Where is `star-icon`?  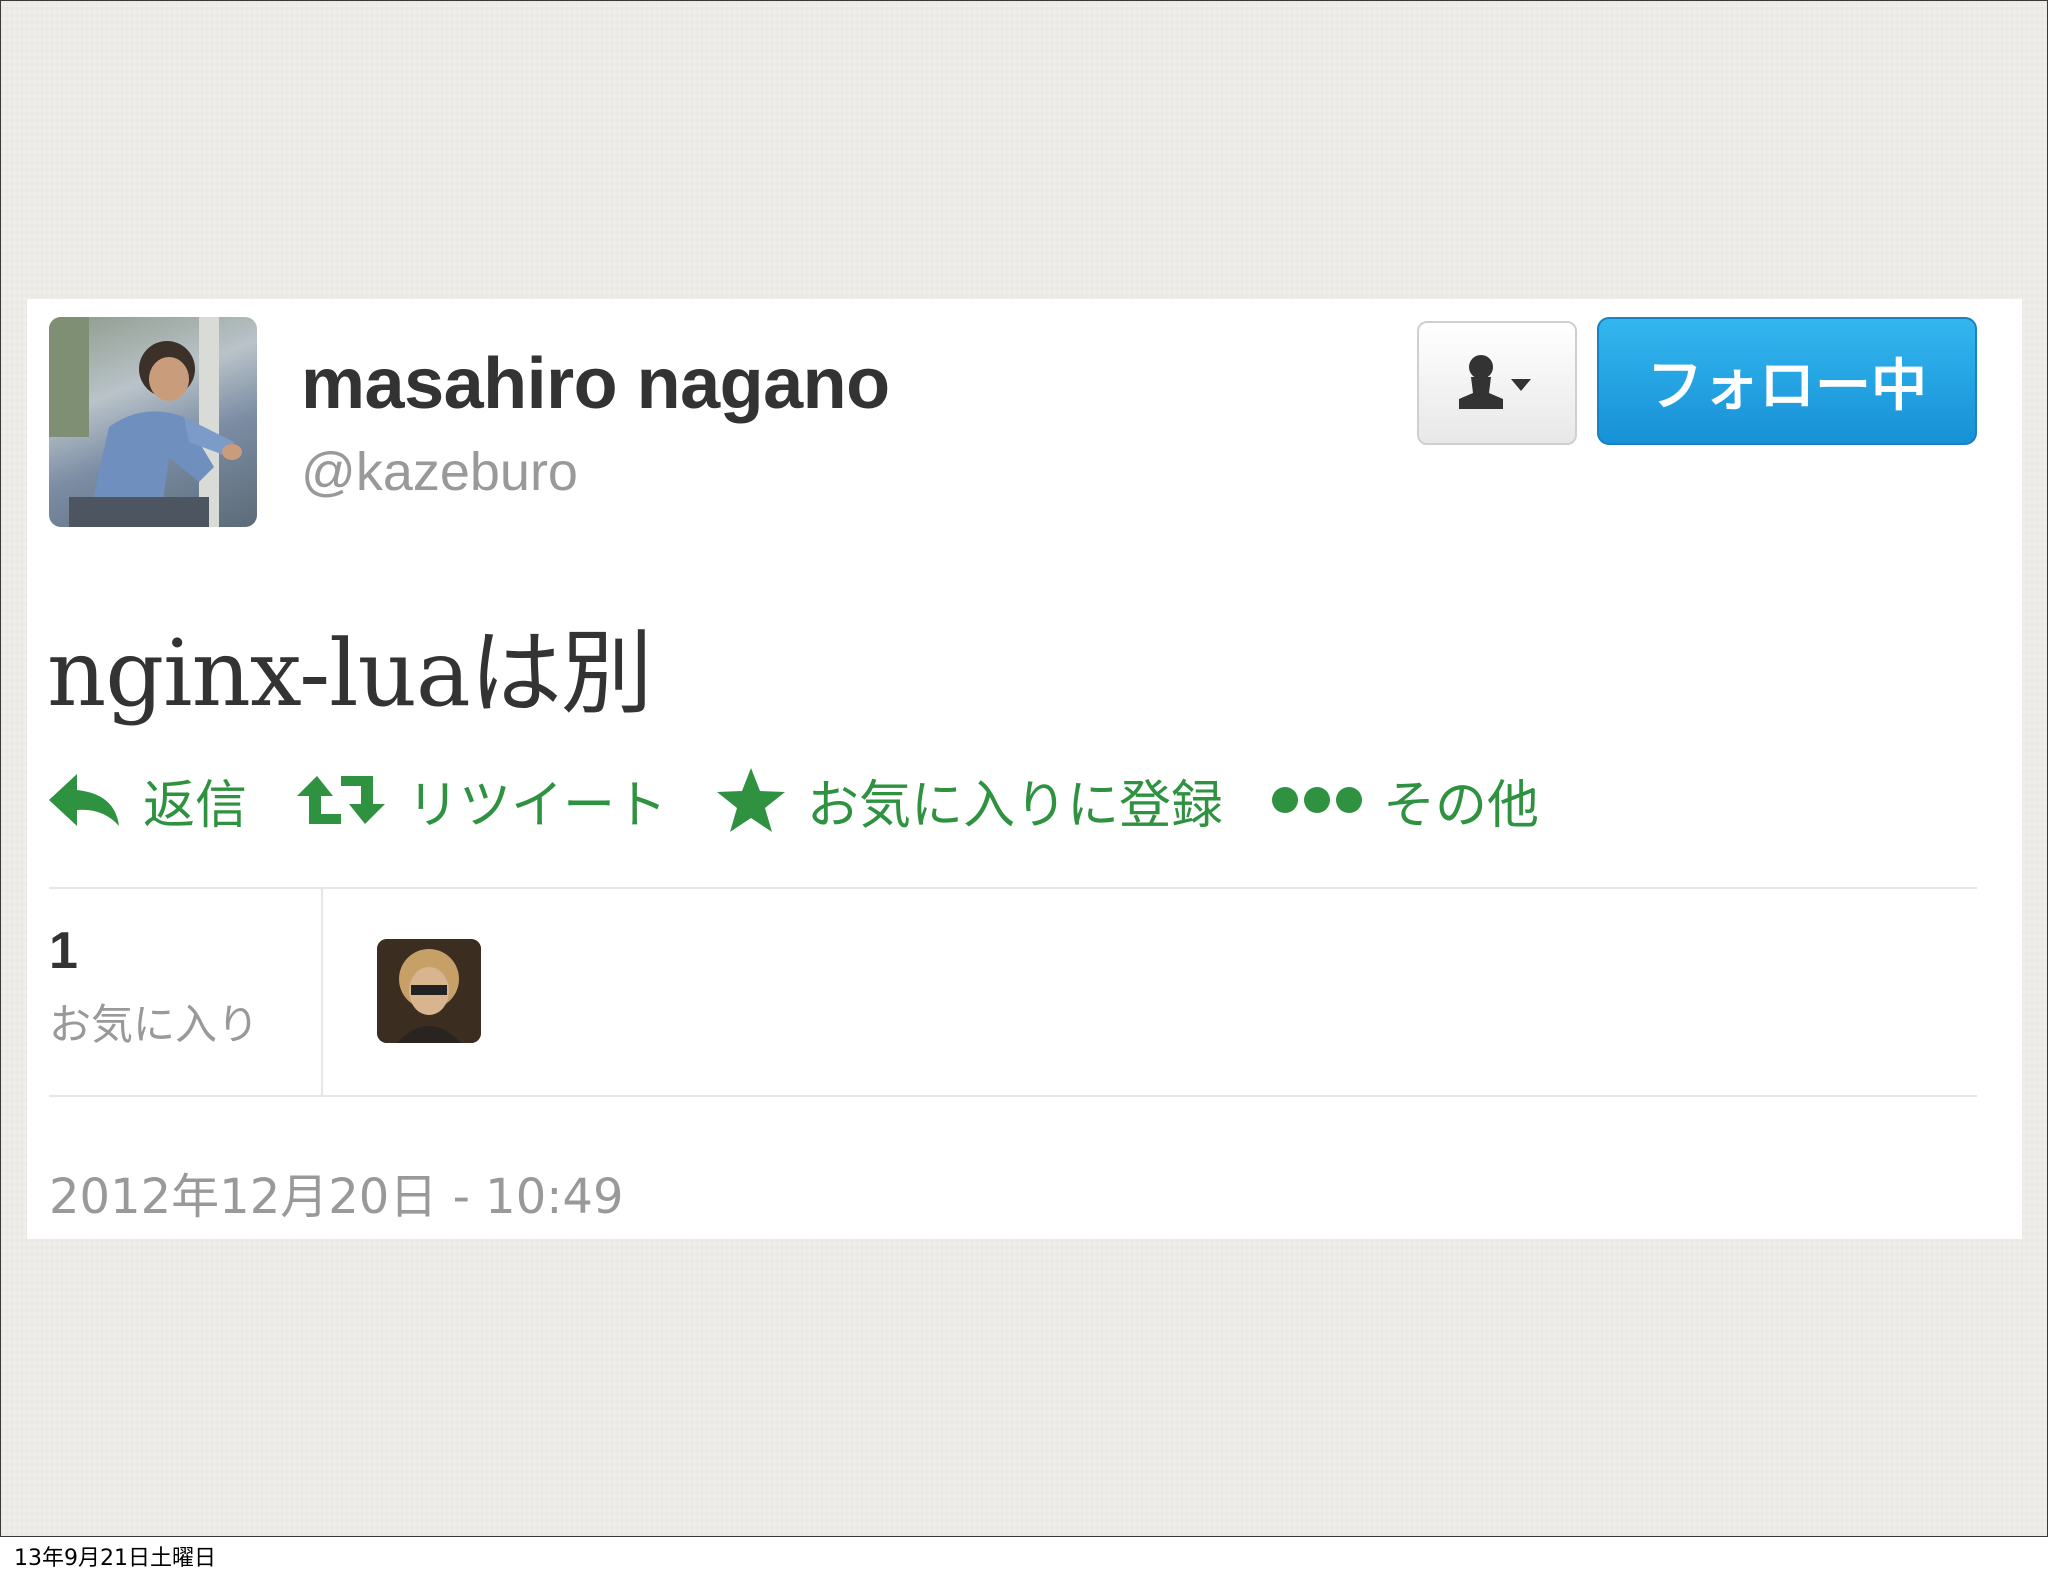 star-icon is located at coordinates (751, 800).